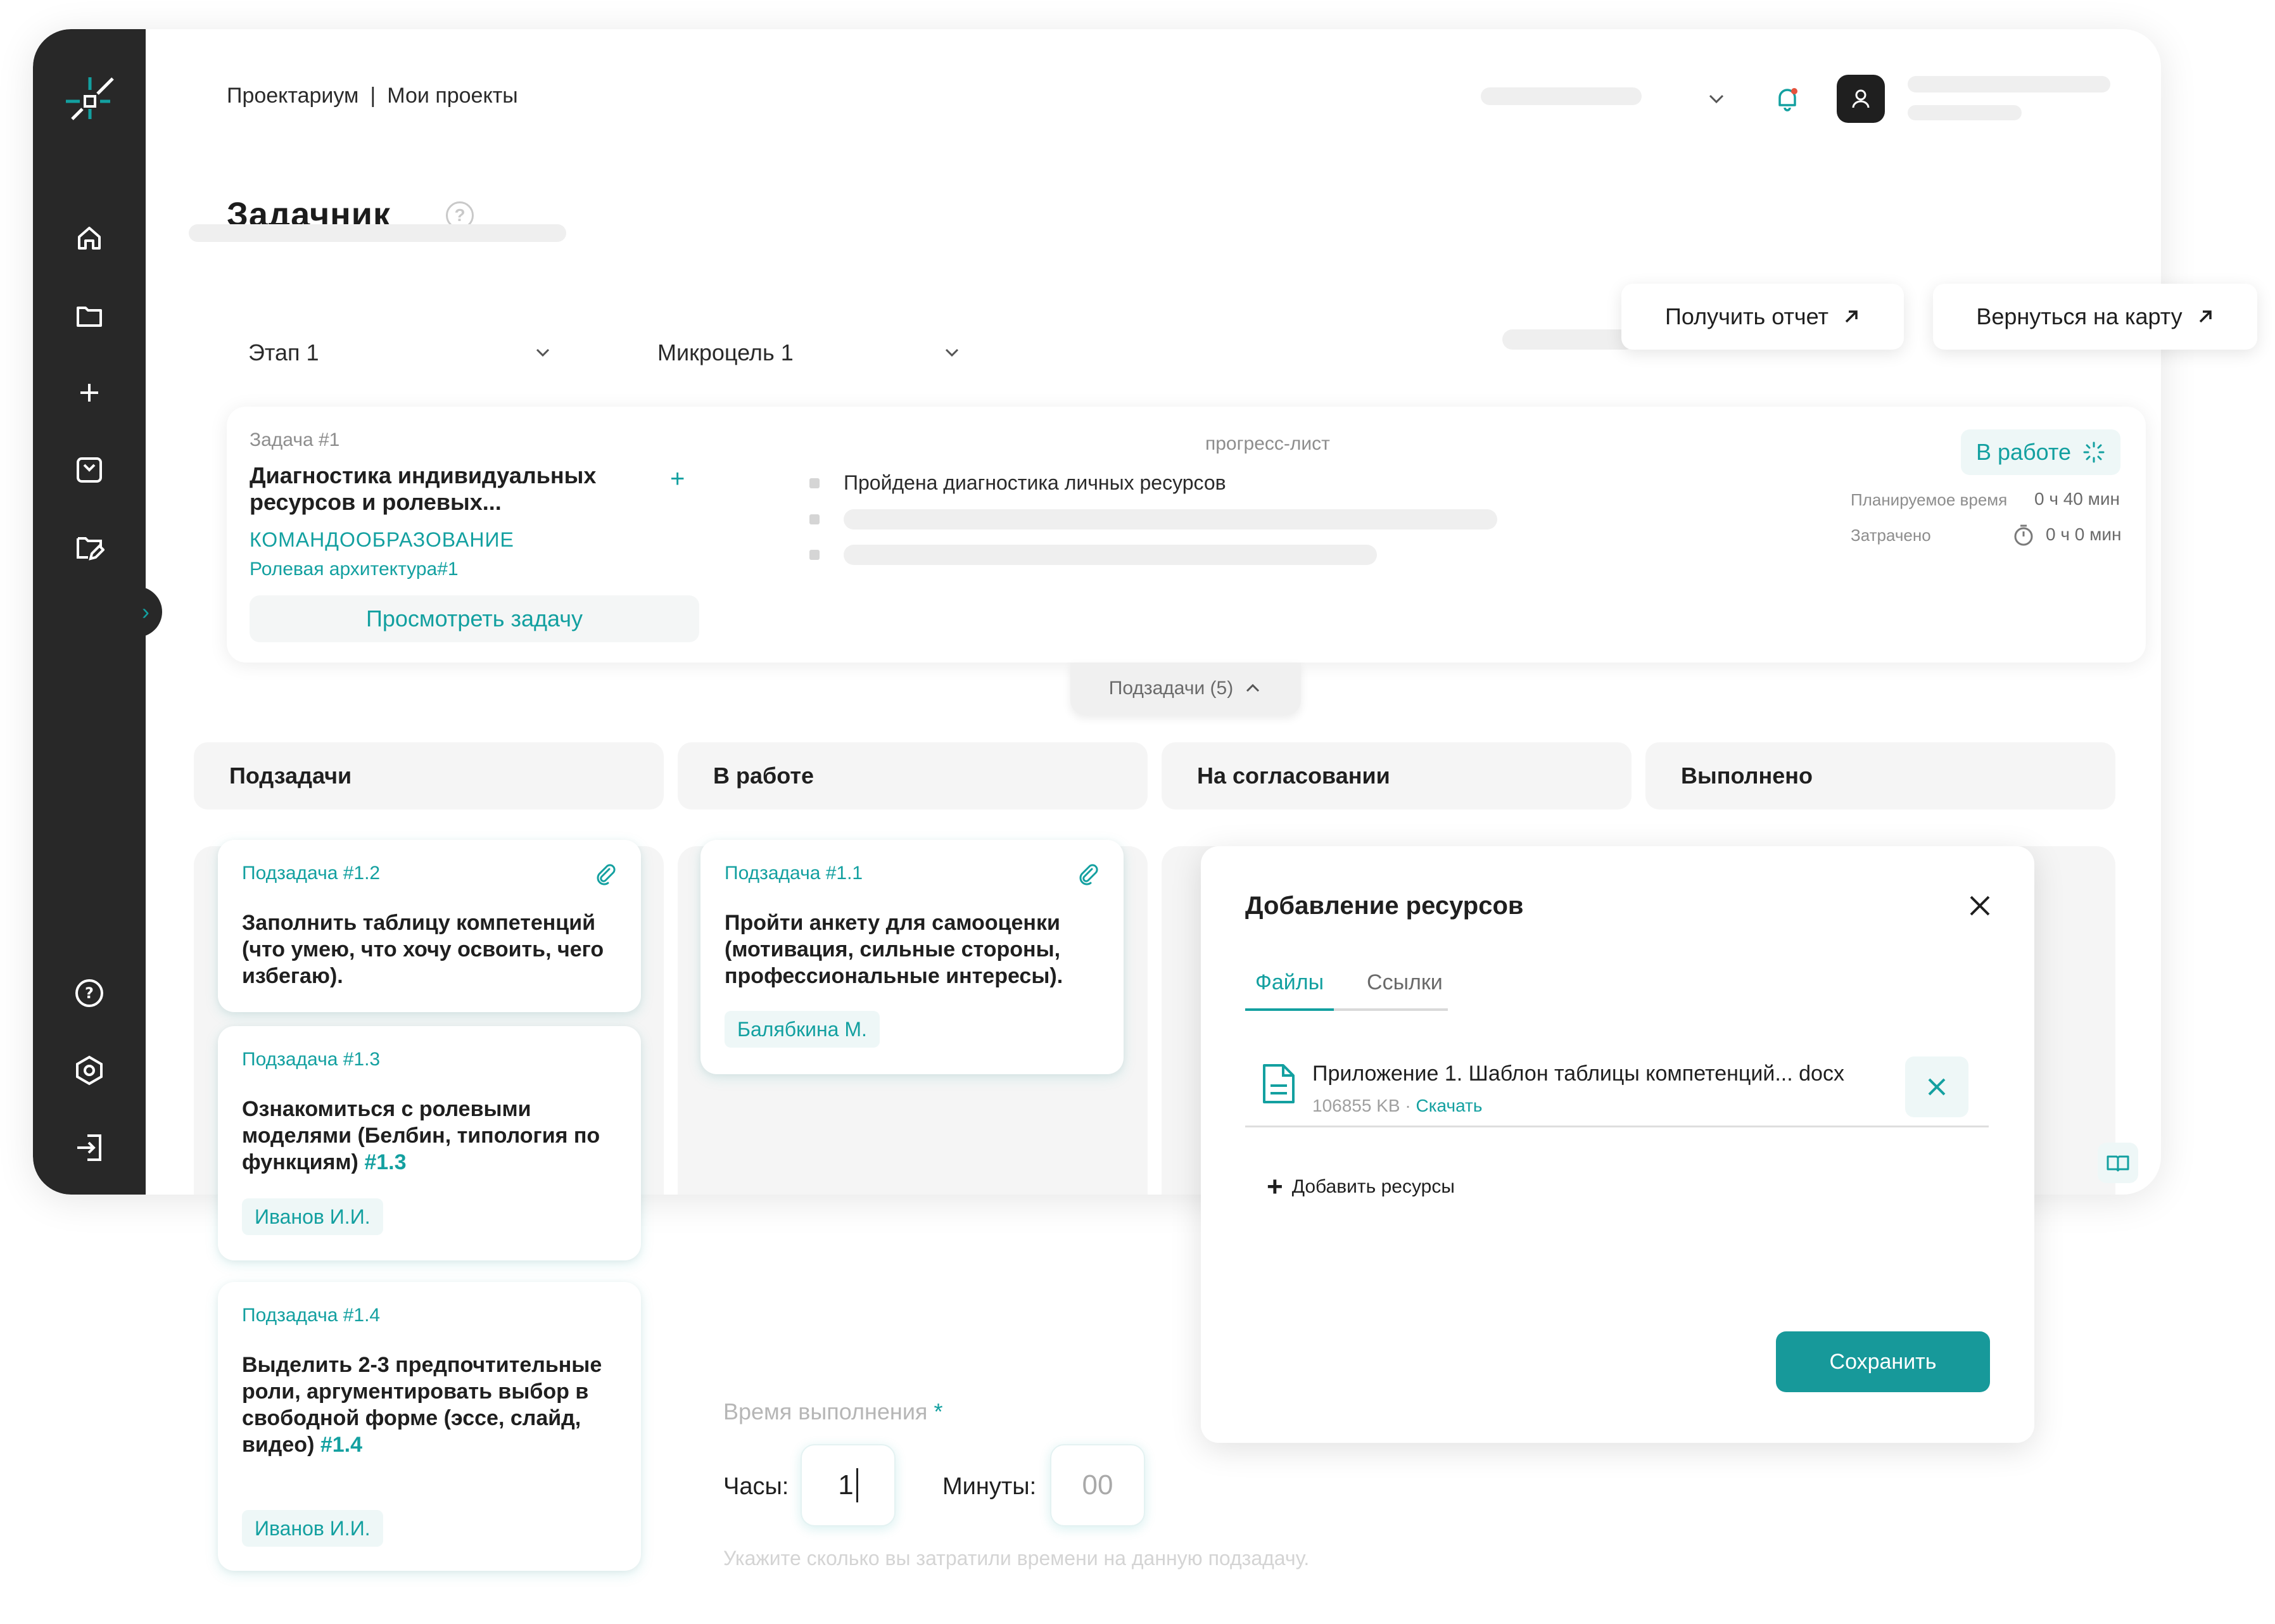  Describe the element at coordinates (394, 353) in the screenshot. I see `stage-select: Этап 1` at that location.